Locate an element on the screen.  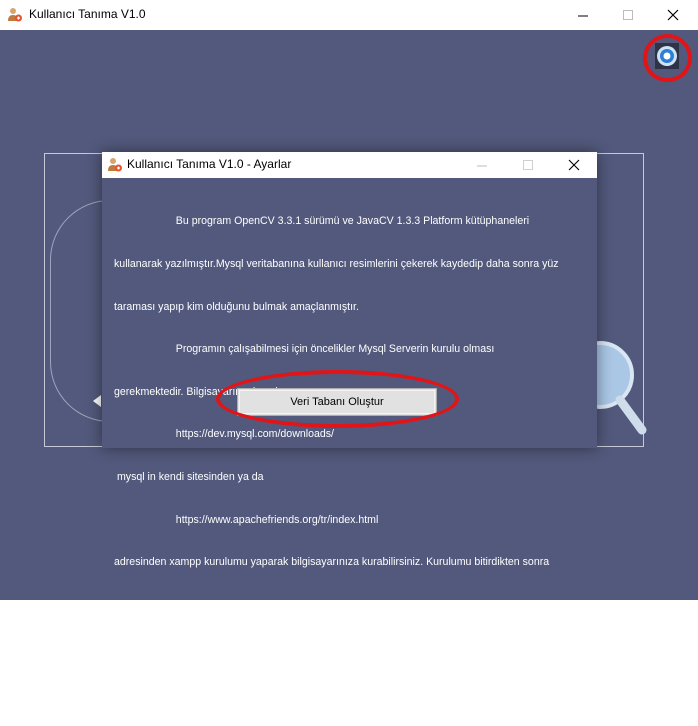
mysql-url-line: https://dev.mysql.com/downloads/ is located at coordinates (224, 434).